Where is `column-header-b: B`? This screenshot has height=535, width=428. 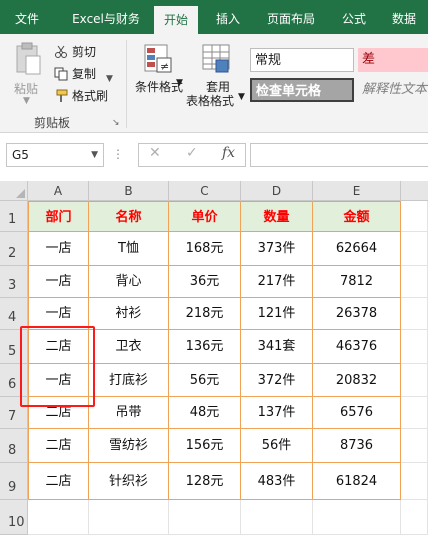 column-header-b: B is located at coordinates (129, 191).